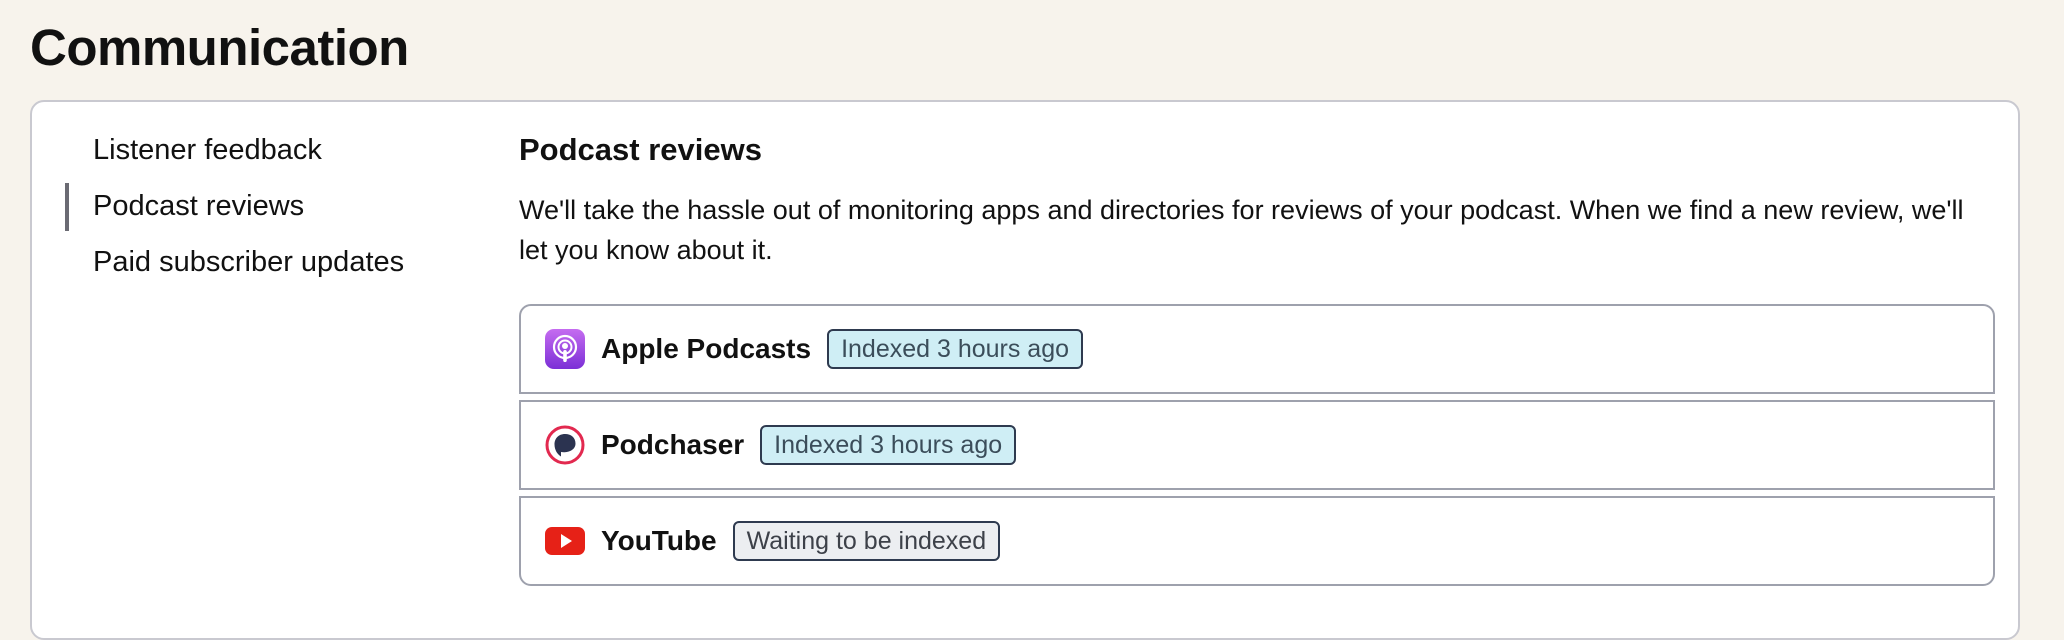  Describe the element at coordinates (219, 47) in the screenshot. I see `page-title: Communication` at that location.